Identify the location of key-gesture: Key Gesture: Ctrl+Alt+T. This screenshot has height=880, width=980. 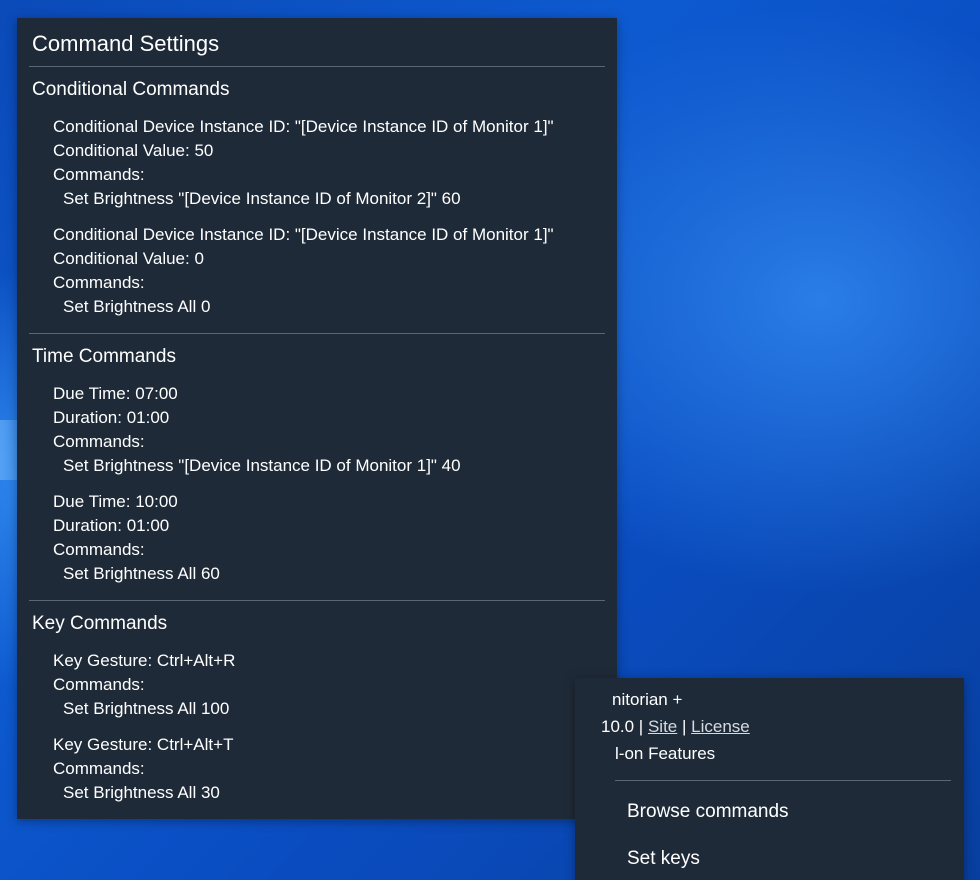
(143, 744).